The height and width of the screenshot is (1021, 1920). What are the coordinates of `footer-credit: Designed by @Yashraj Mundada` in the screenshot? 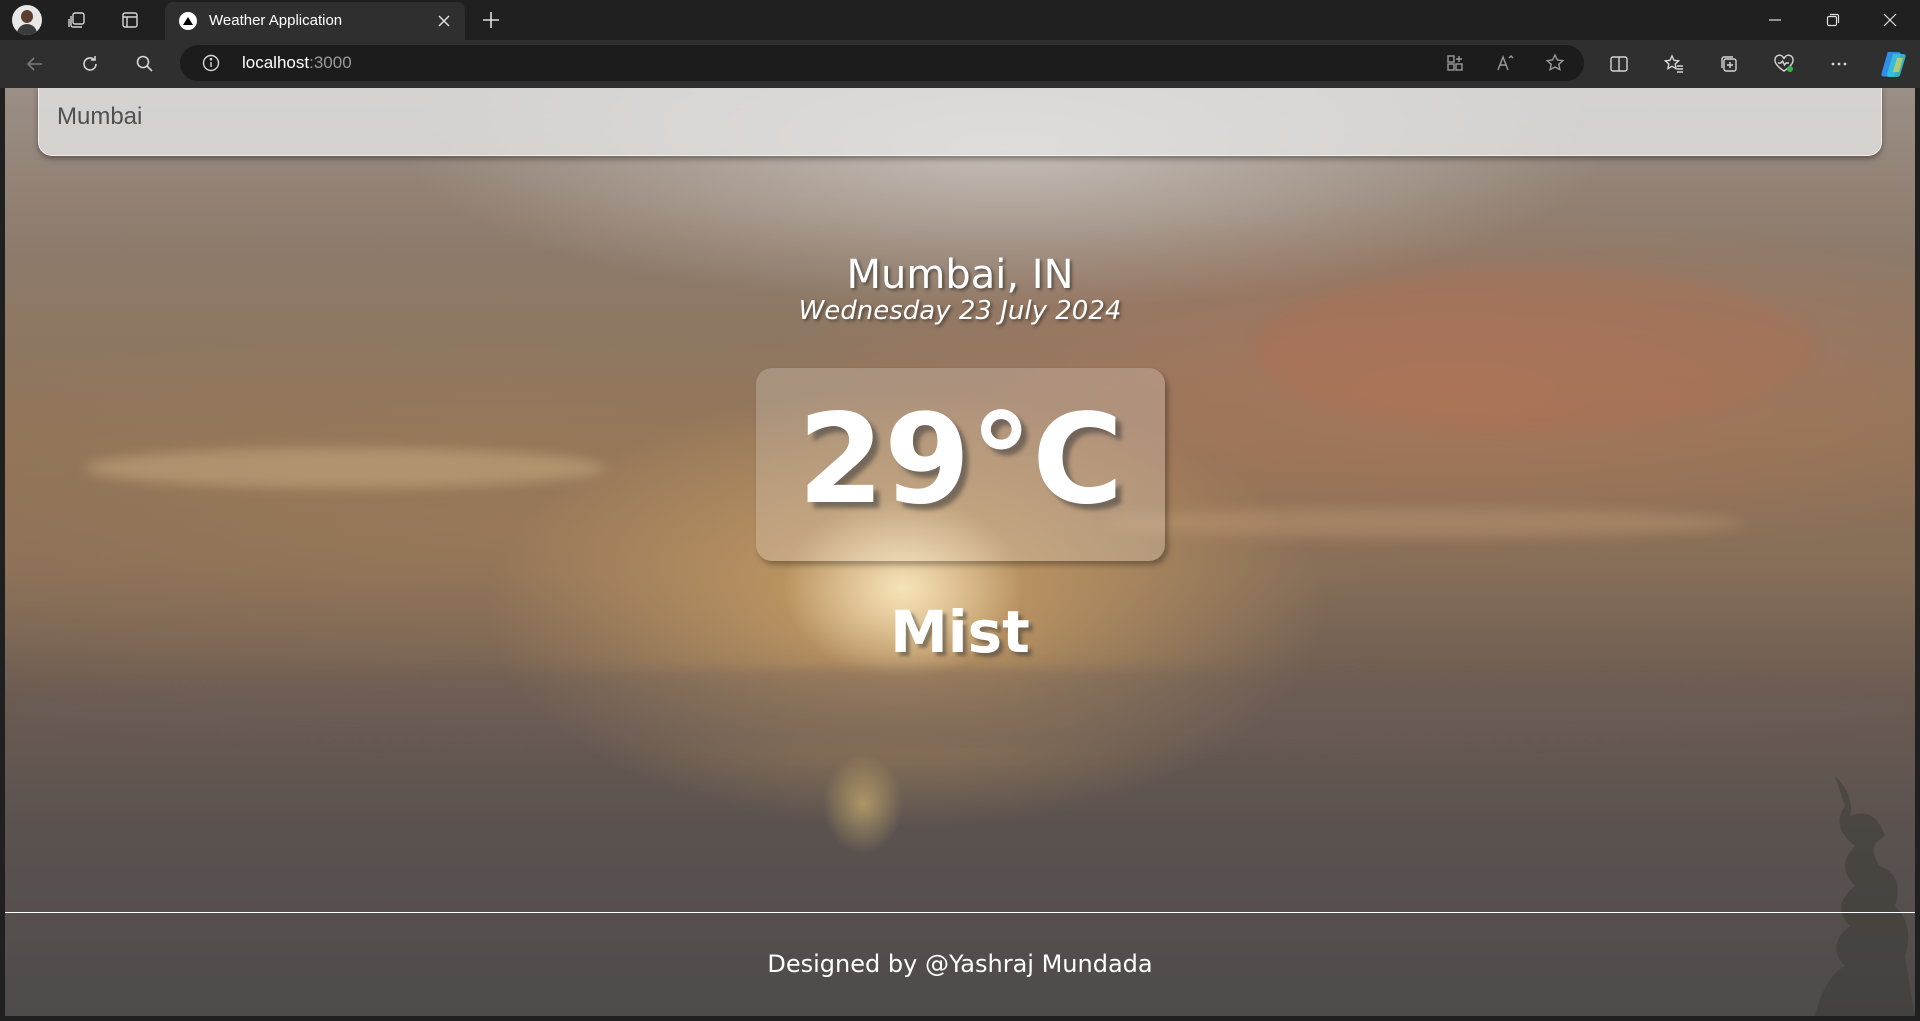 It's located at (960, 964).